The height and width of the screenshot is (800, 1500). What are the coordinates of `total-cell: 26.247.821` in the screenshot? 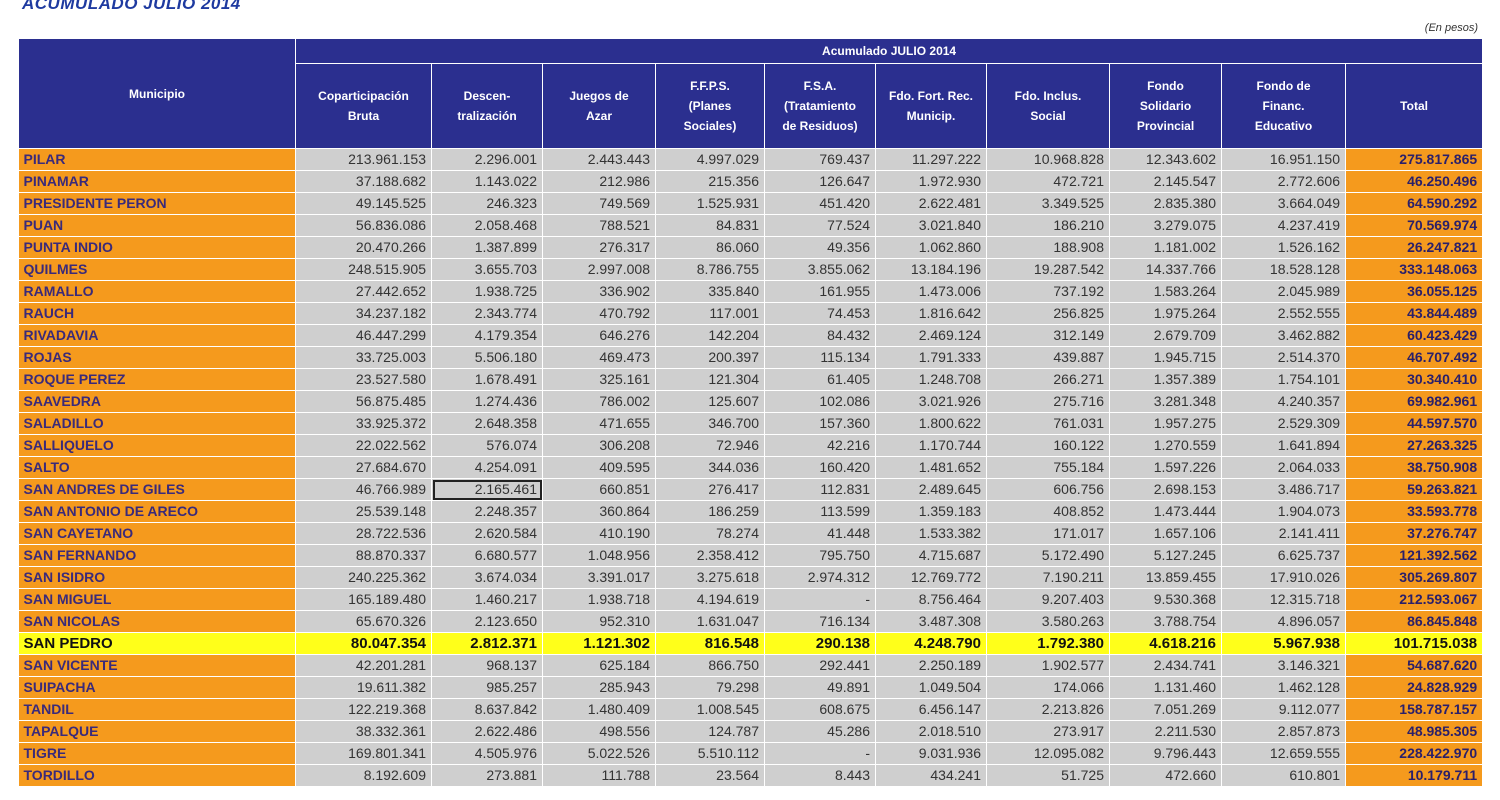 It's located at (1414, 247).